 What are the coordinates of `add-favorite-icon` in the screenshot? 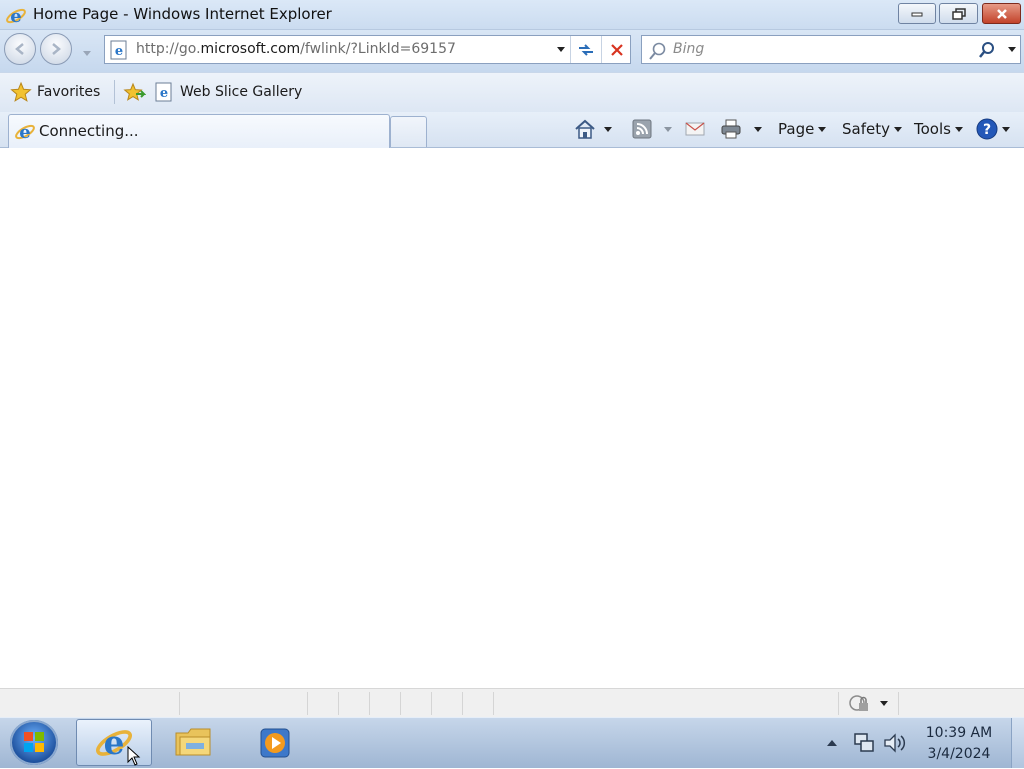 It's located at (134, 91).